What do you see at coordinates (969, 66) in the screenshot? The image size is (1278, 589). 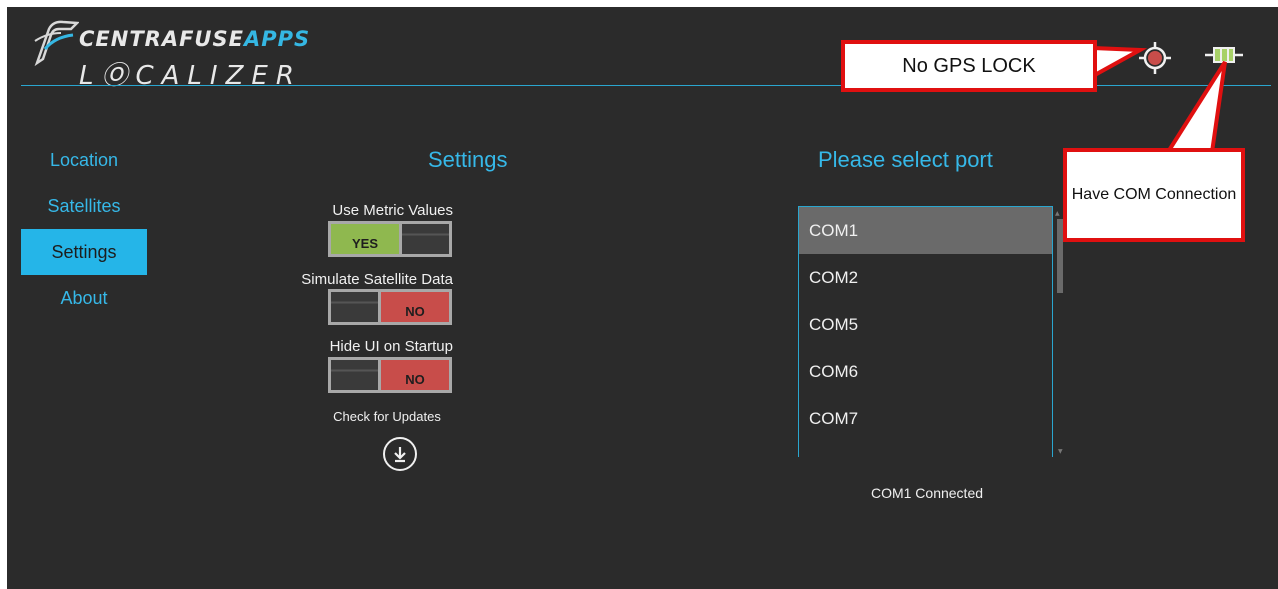 I see `gps-callout: No GPS LOCK` at bounding box center [969, 66].